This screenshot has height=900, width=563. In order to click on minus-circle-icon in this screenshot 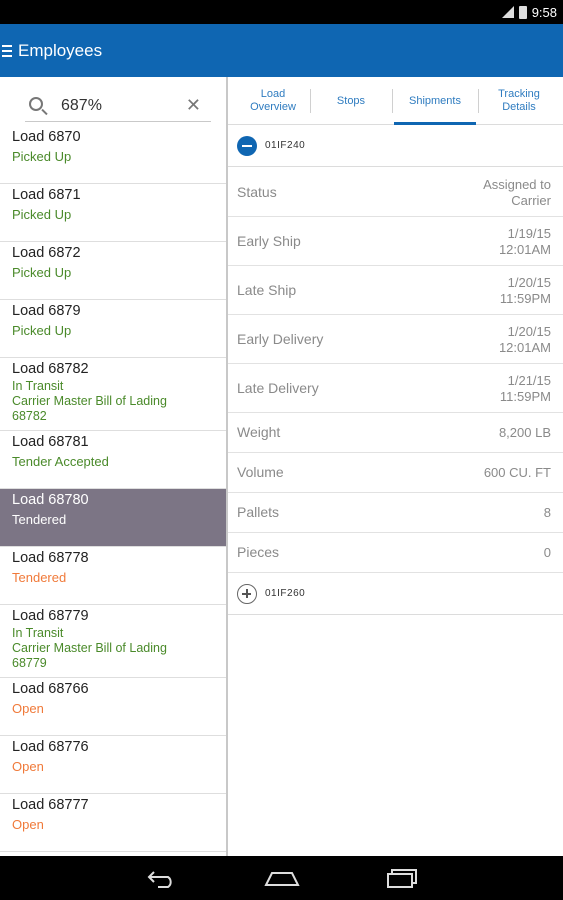, I will do `click(247, 145)`.